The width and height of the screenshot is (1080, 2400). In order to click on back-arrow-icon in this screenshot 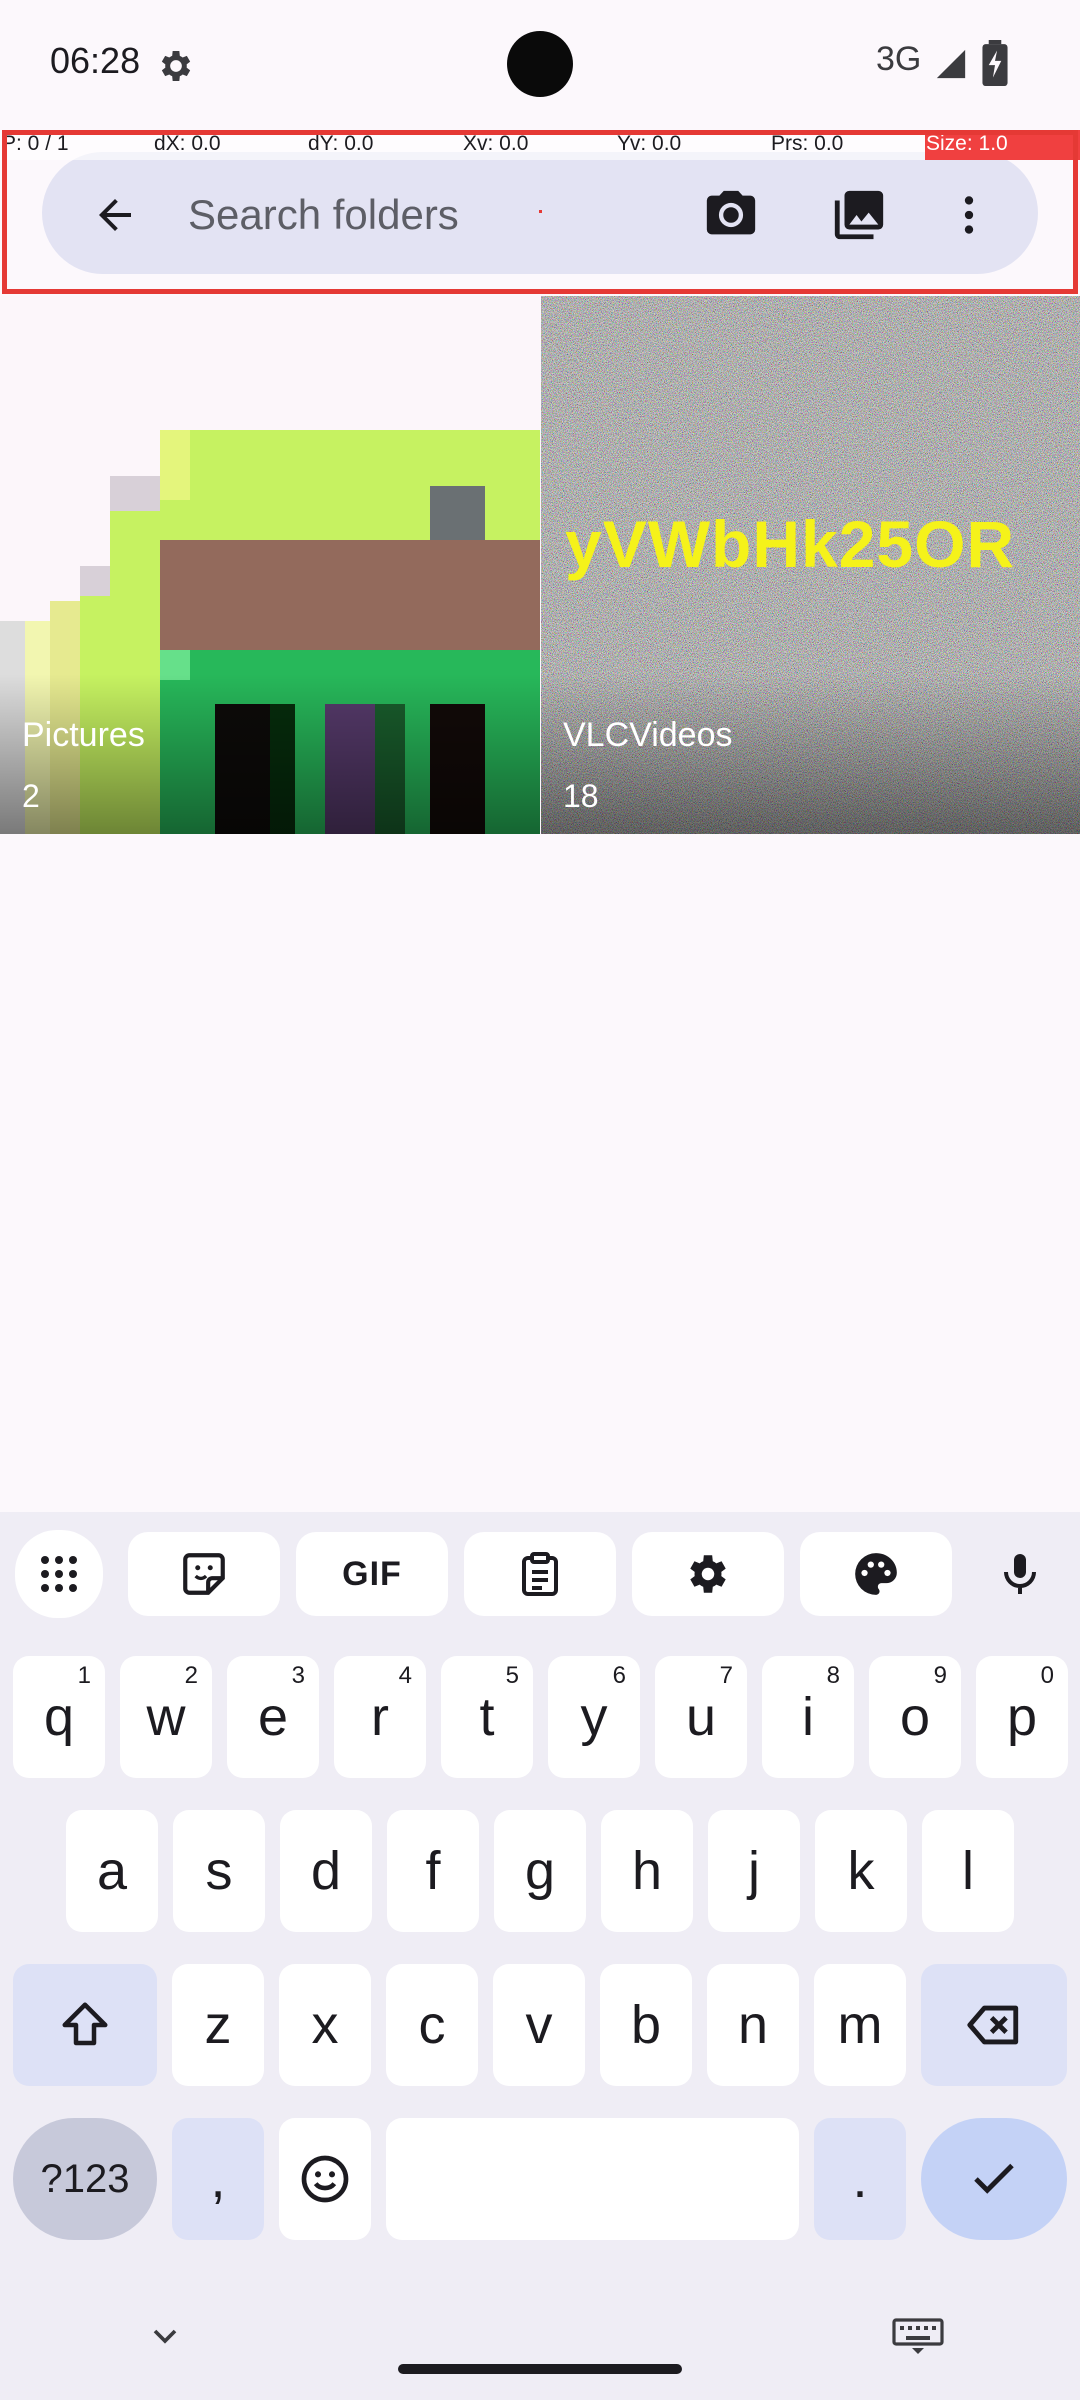, I will do `click(115, 215)`.